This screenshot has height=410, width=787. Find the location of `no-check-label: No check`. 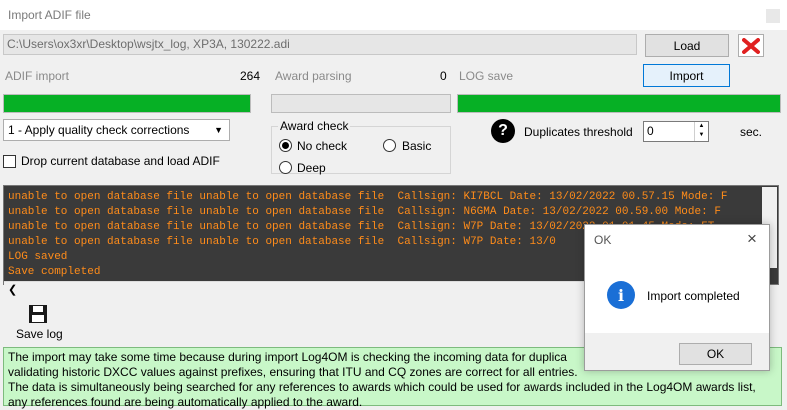

no-check-label: No check is located at coordinates (322, 146).